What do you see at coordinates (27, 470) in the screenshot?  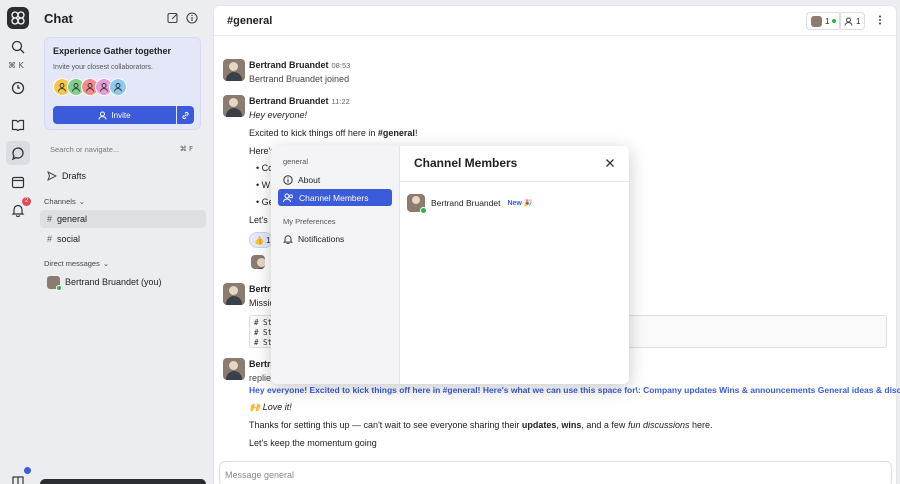 I see `gift-dot` at bounding box center [27, 470].